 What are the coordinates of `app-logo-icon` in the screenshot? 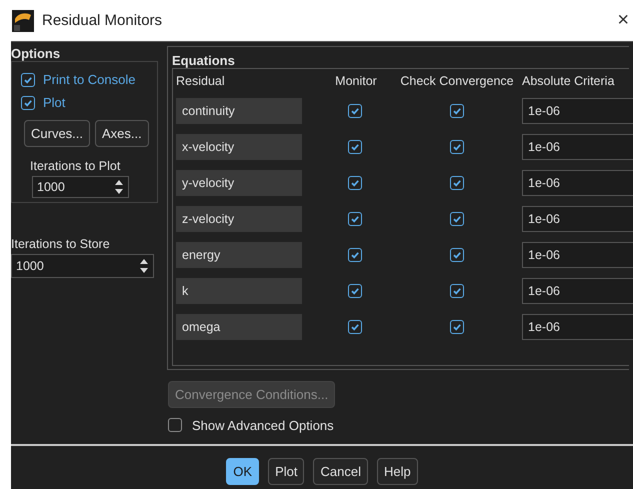 It's located at (23, 21).